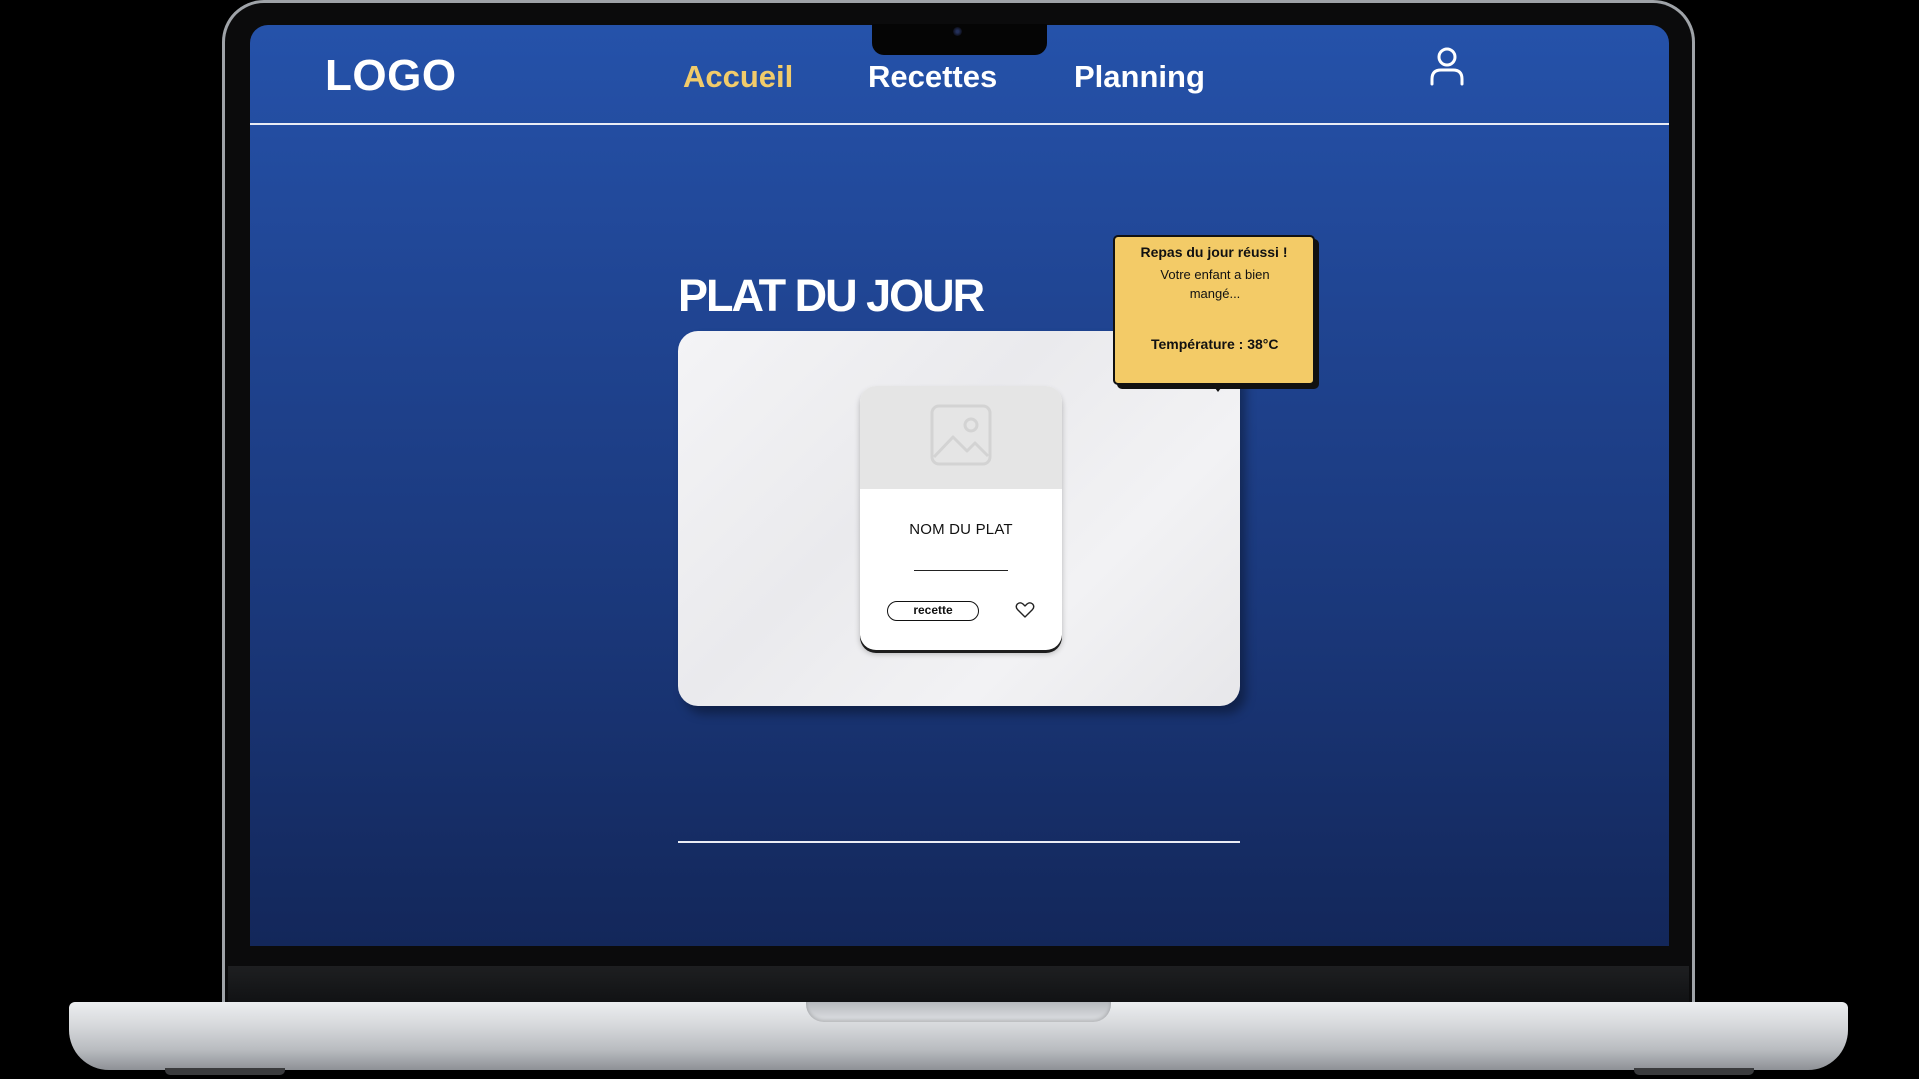 This screenshot has height=1079, width=1919. I want to click on recipe-button: recette, so click(933, 611).